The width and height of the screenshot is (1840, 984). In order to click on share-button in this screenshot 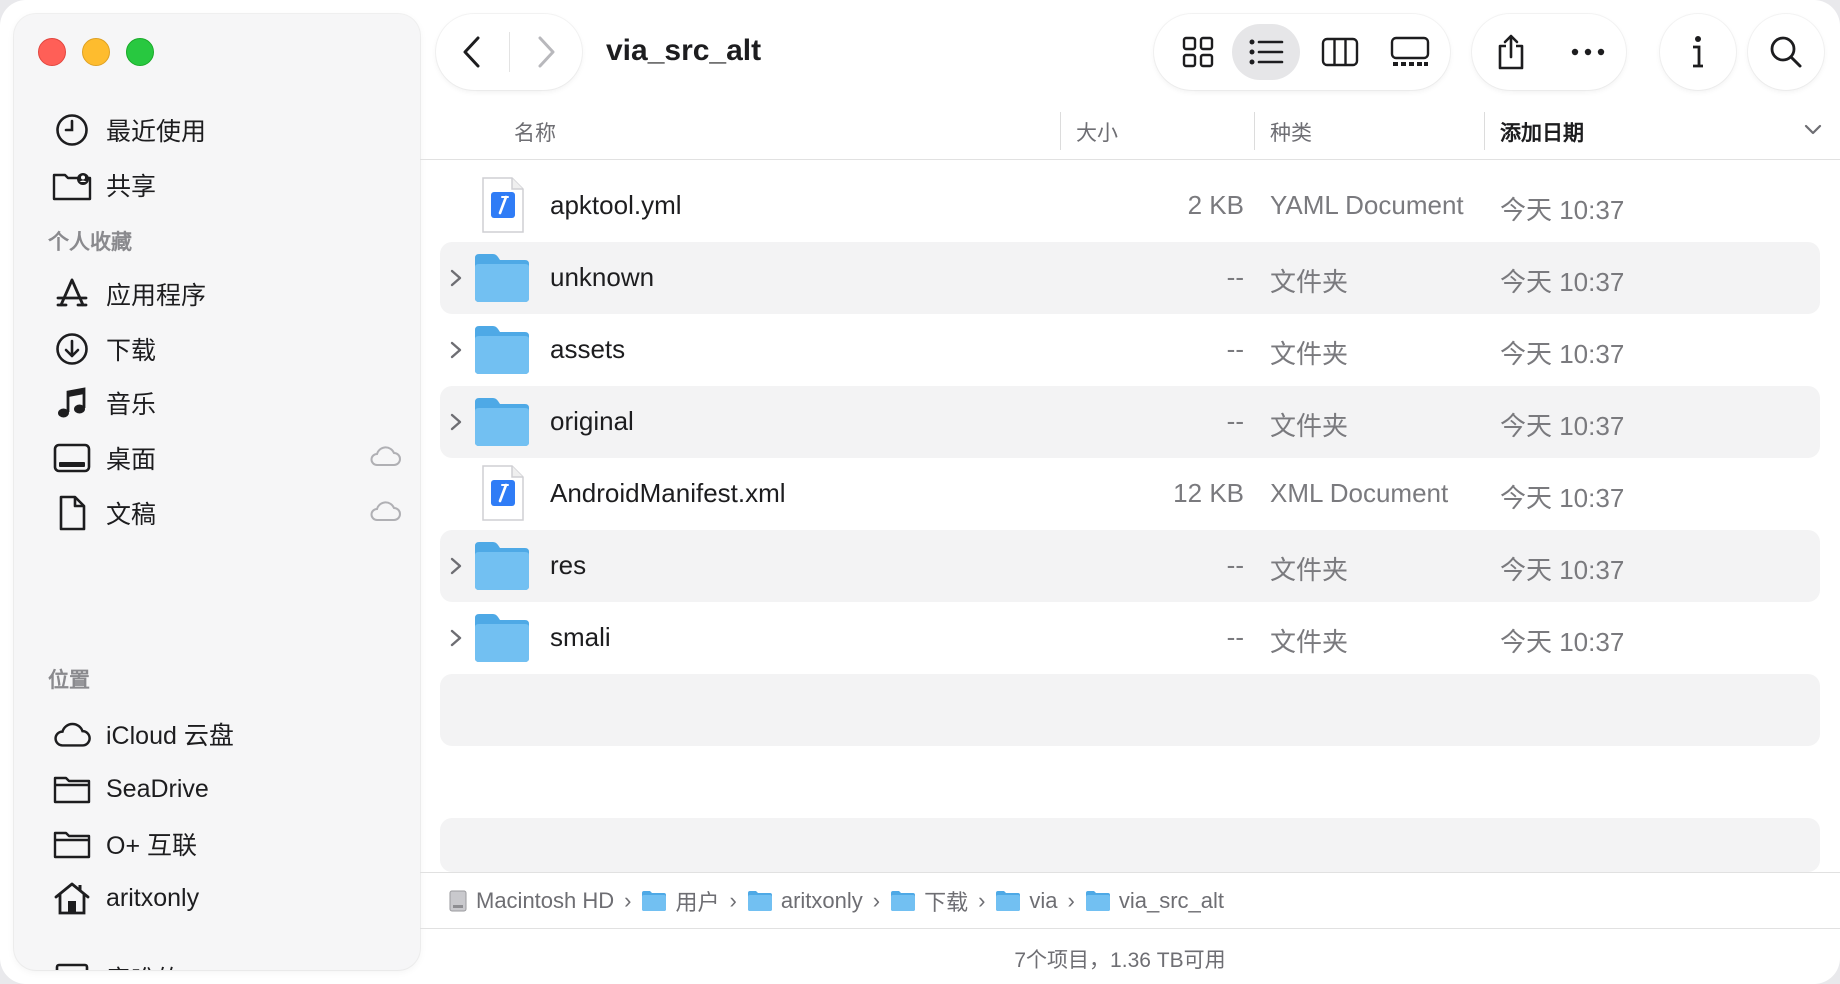, I will do `click(1510, 52)`.